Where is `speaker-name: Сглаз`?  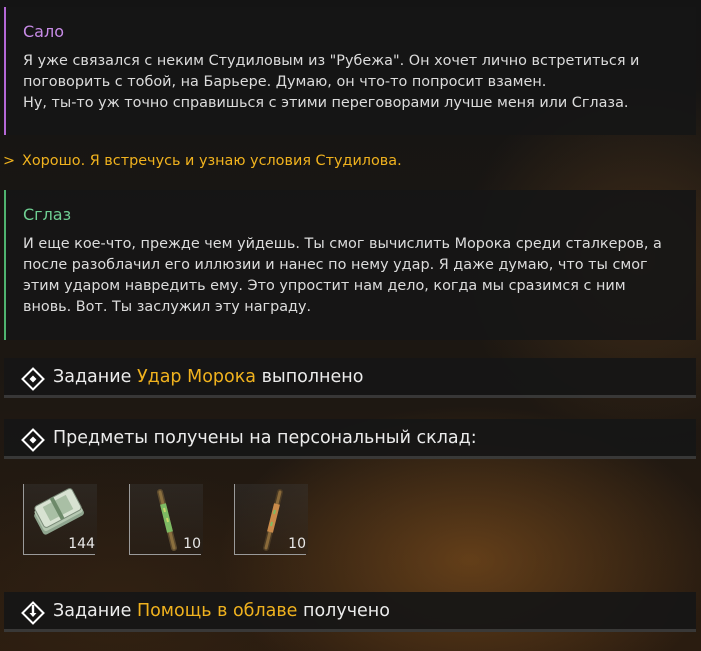
speaker-name: Сглаз is located at coordinates (47, 214).